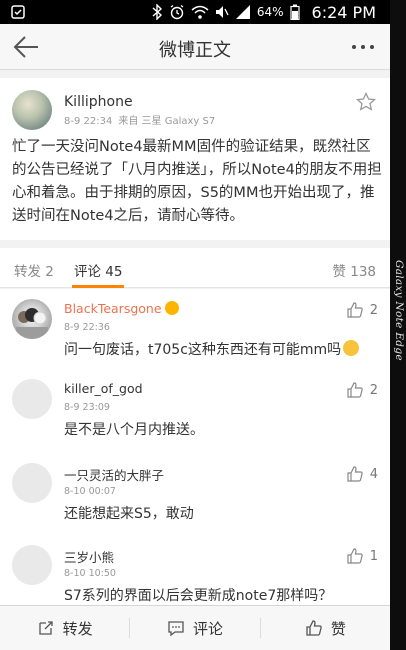 Image resolution: width=406 pixels, height=650 pixels. Describe the element at coordinates (32, 110) in the screenshot. I see `author-avatar` at that location.